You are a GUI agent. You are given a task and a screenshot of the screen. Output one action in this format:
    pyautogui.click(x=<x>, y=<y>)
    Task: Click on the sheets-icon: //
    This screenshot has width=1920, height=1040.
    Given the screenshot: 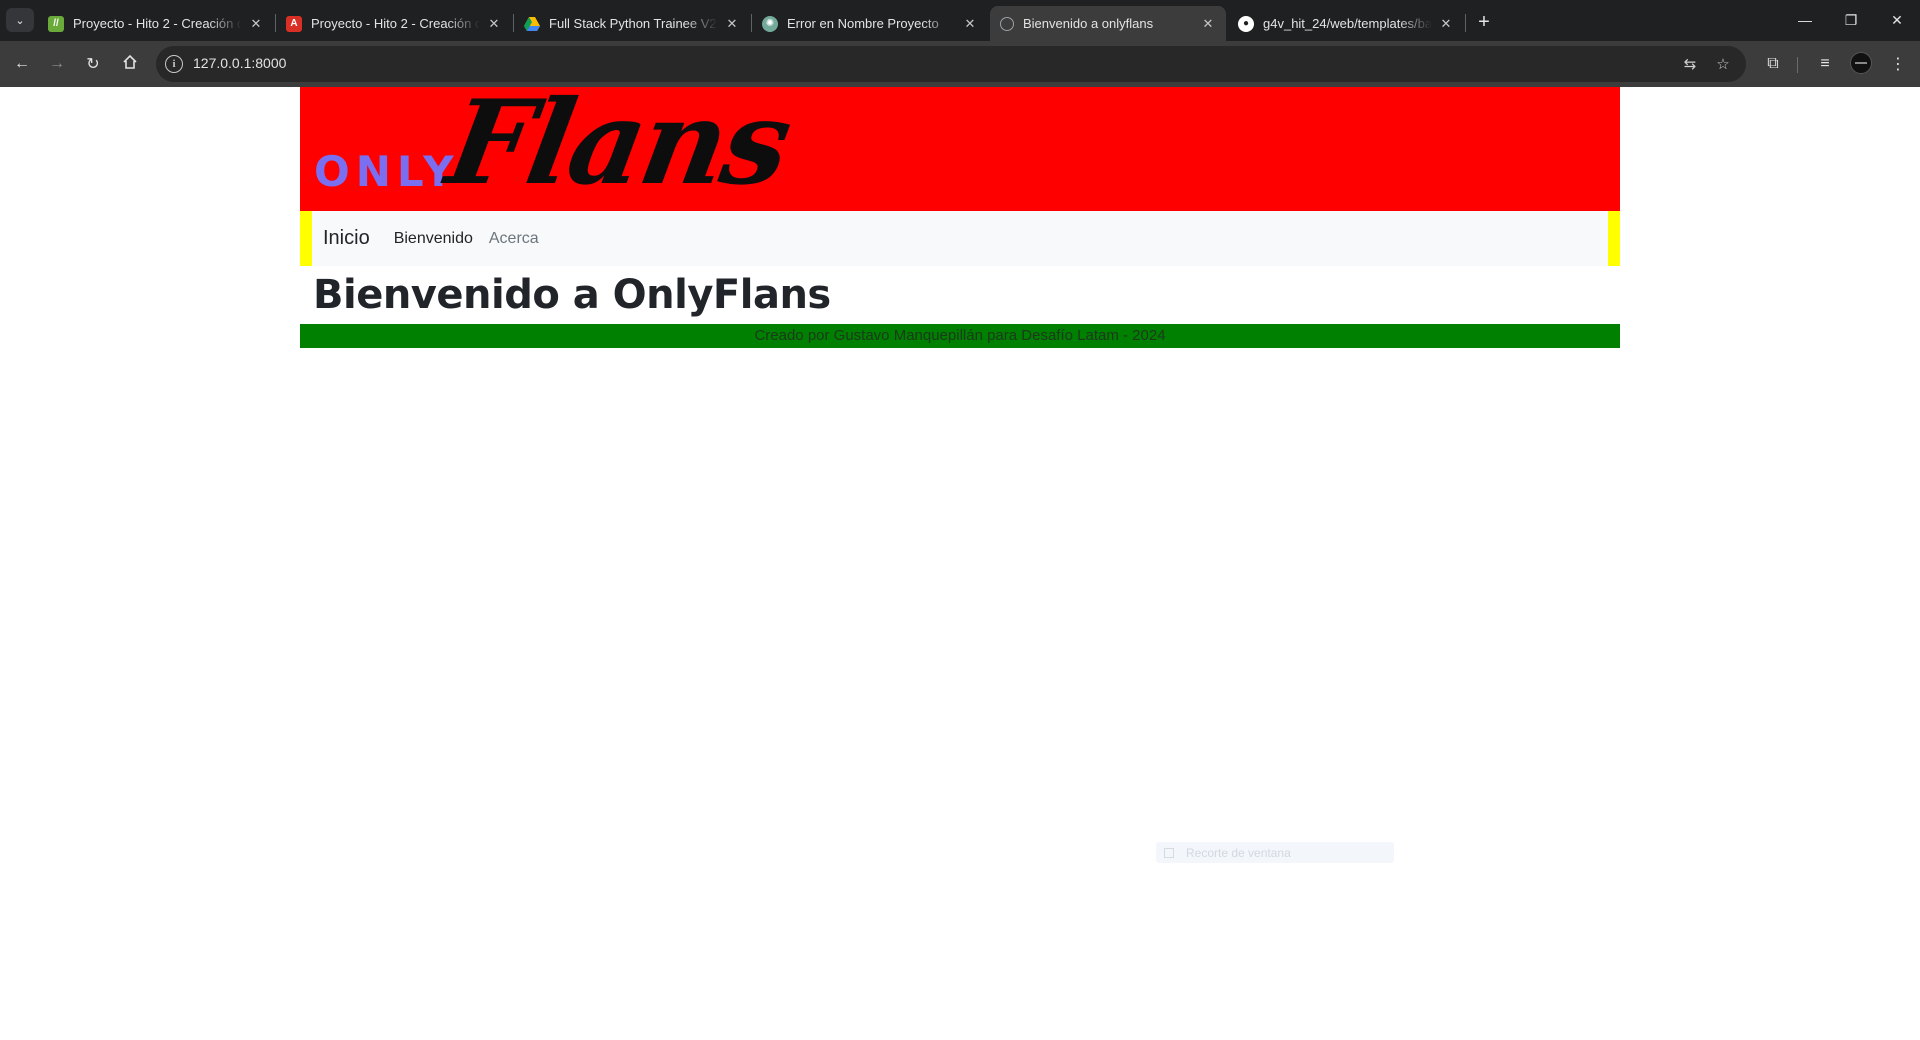 What is the action you would take?
    pyautogui.click(x=56, y=23)
    